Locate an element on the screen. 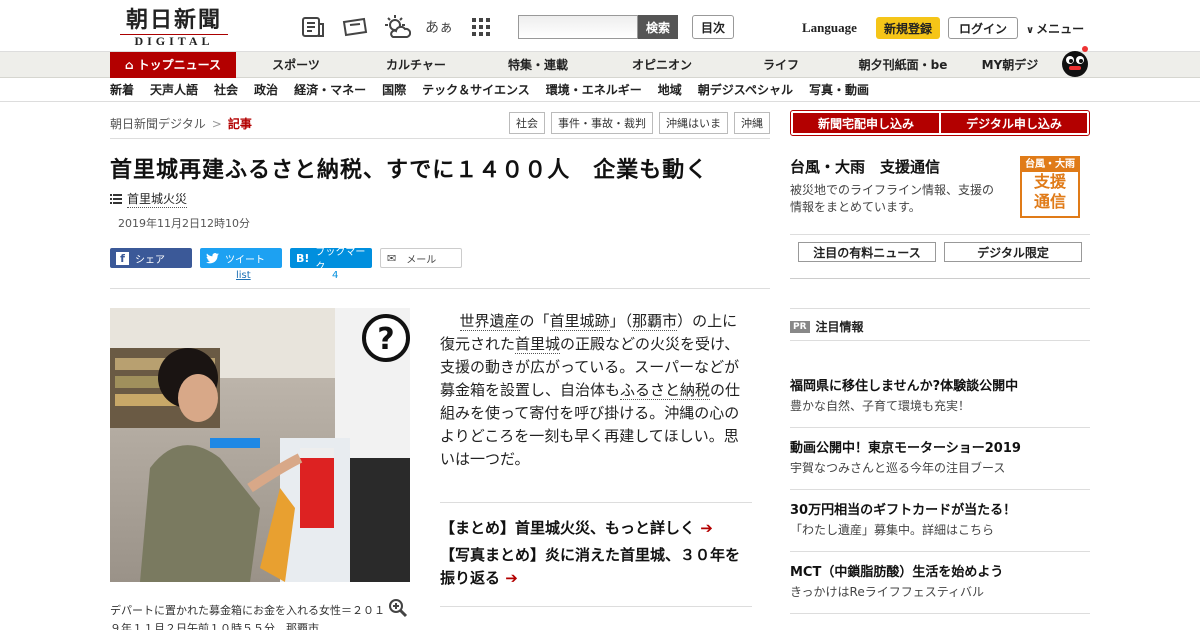 The image size is (1200, 630). mail-icon: ✉ is located at coordinates (392, 258).